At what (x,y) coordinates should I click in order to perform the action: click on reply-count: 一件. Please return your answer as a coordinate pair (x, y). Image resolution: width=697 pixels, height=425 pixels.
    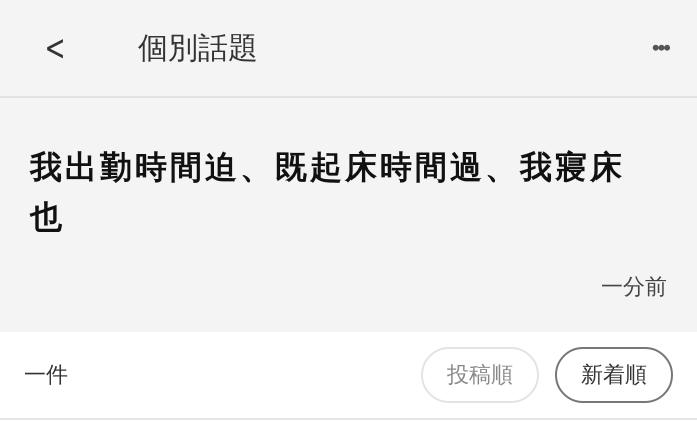
    Looking at the image, I should click on (46, 376).